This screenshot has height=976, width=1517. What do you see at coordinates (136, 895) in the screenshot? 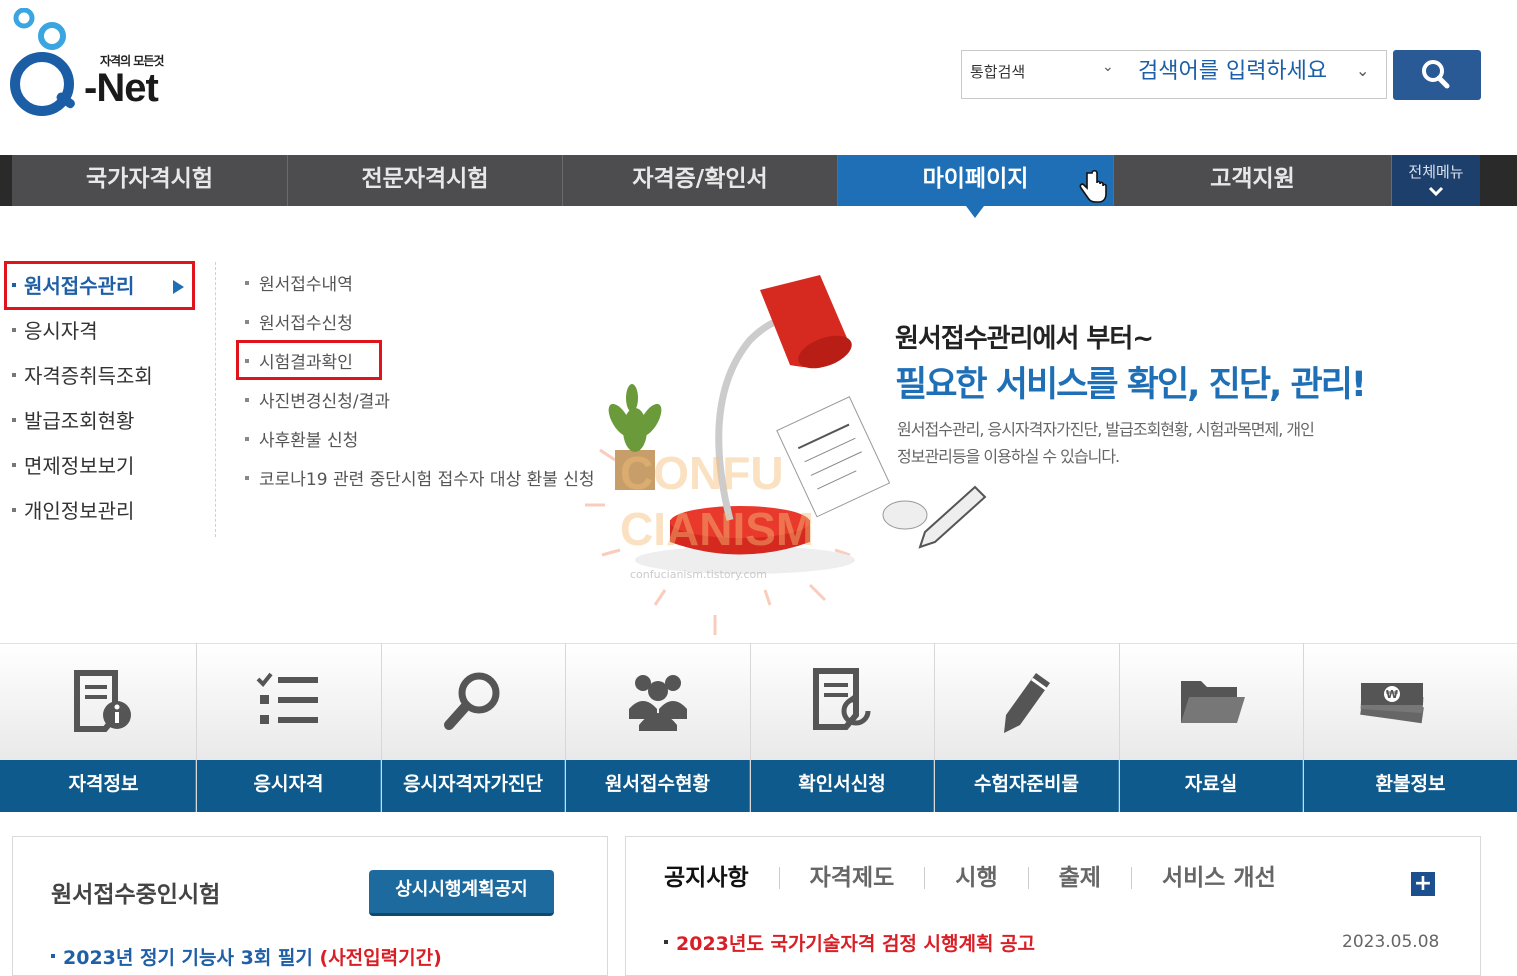
I see `open-exams-title: 원서접수중인시험` at bounding box center [136, 895].